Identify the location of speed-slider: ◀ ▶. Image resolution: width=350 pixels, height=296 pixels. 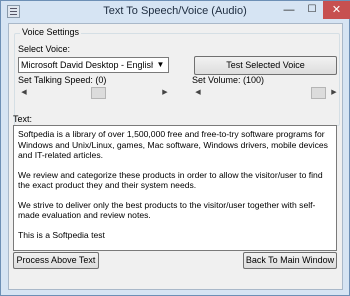
(94, 93).